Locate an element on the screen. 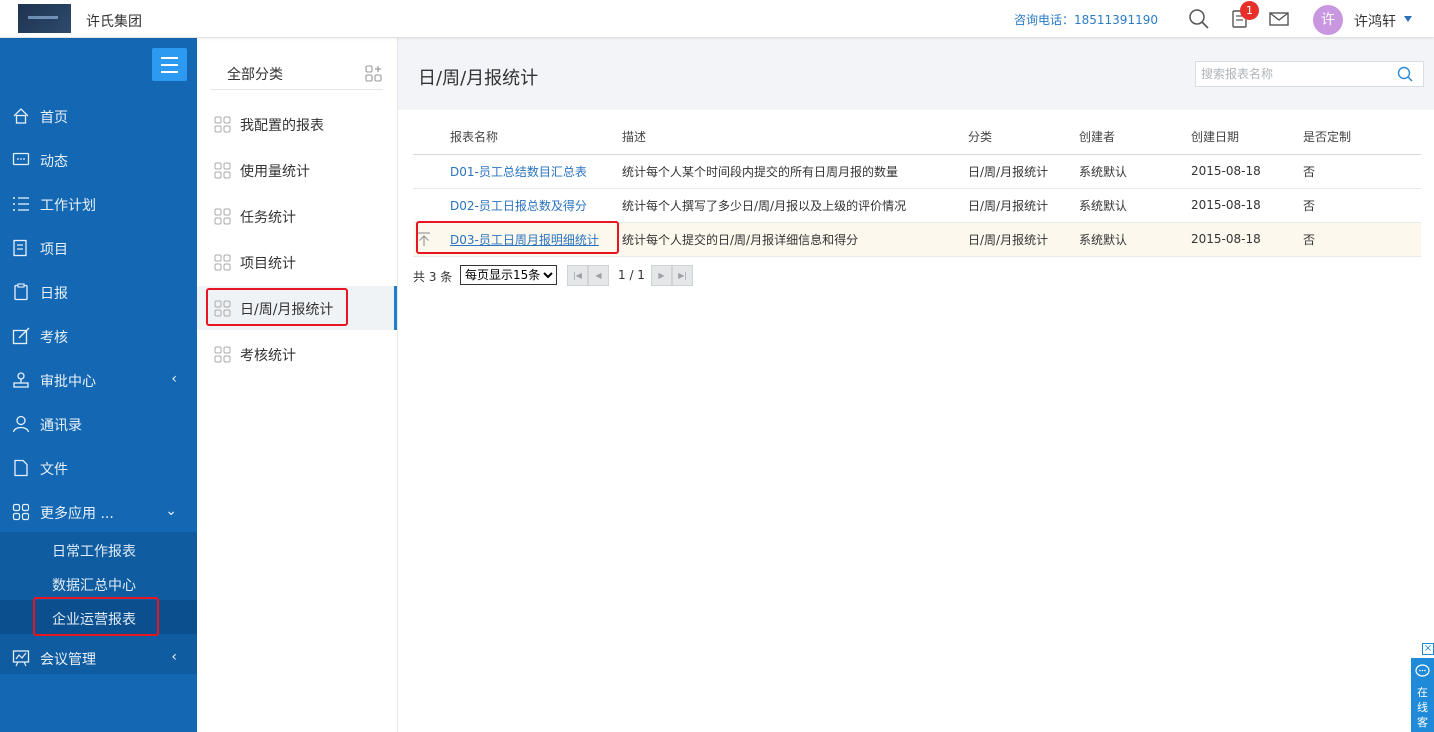  table-header-cell: 报表名称 is located at coordinates (528, 137).